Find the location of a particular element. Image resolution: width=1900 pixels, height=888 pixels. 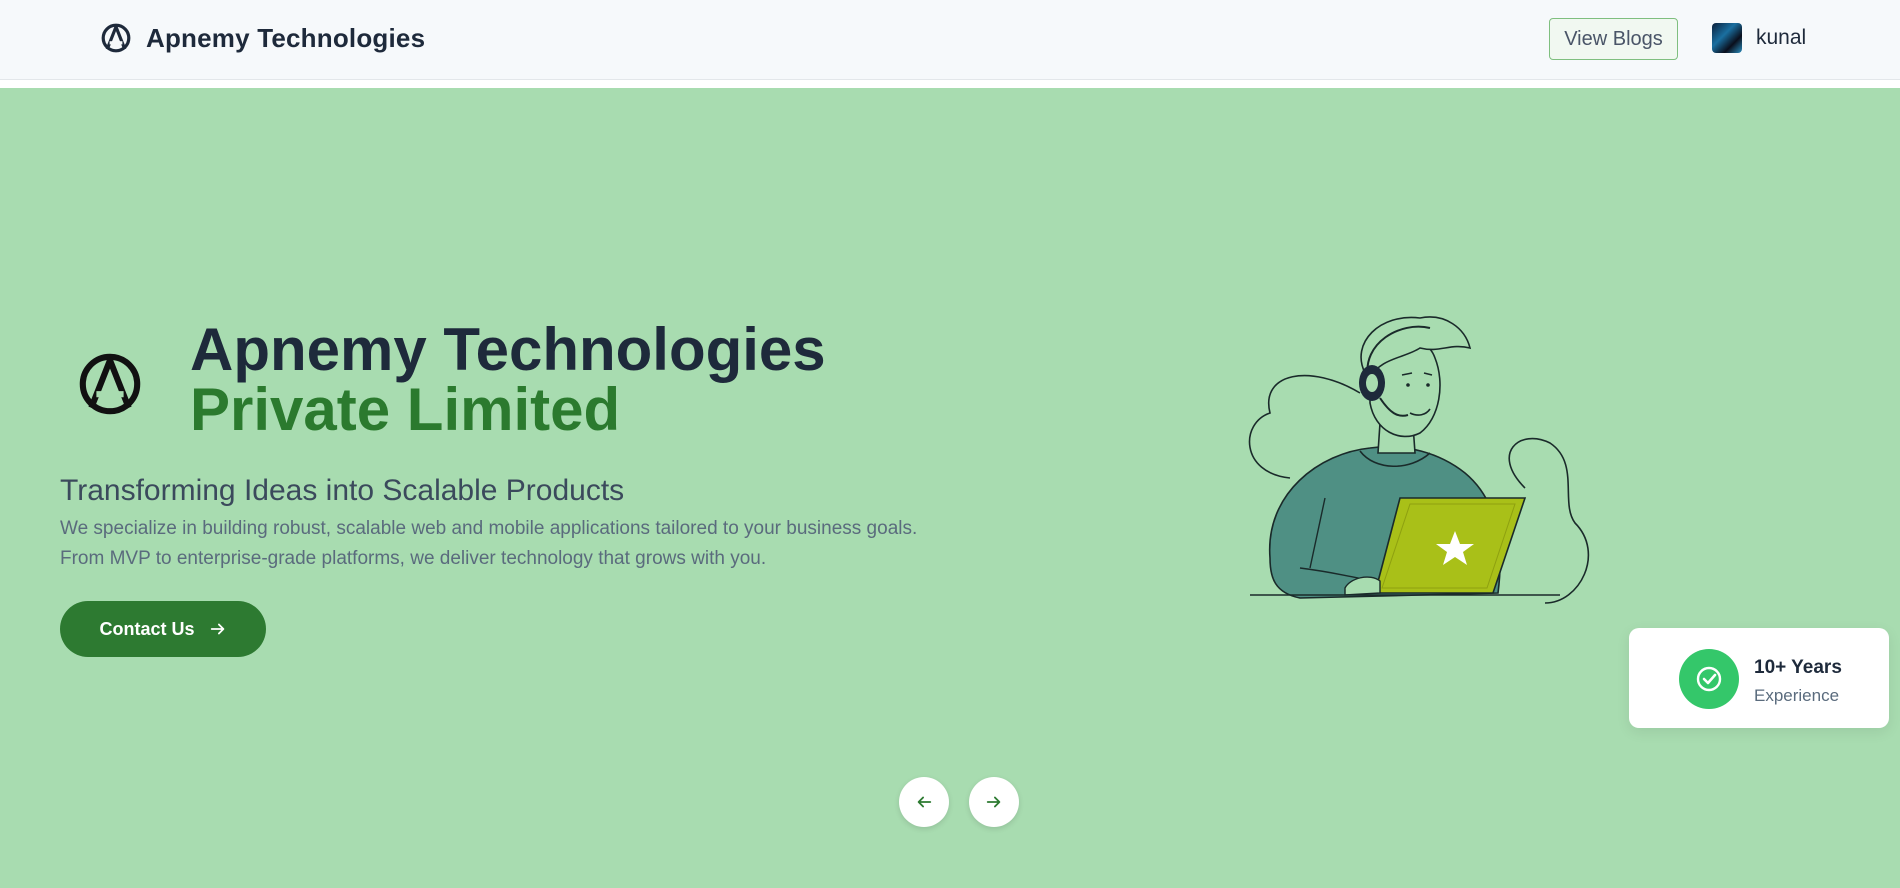

experience-card: 10+ Years Experience is located at coordinates (1759, 678).